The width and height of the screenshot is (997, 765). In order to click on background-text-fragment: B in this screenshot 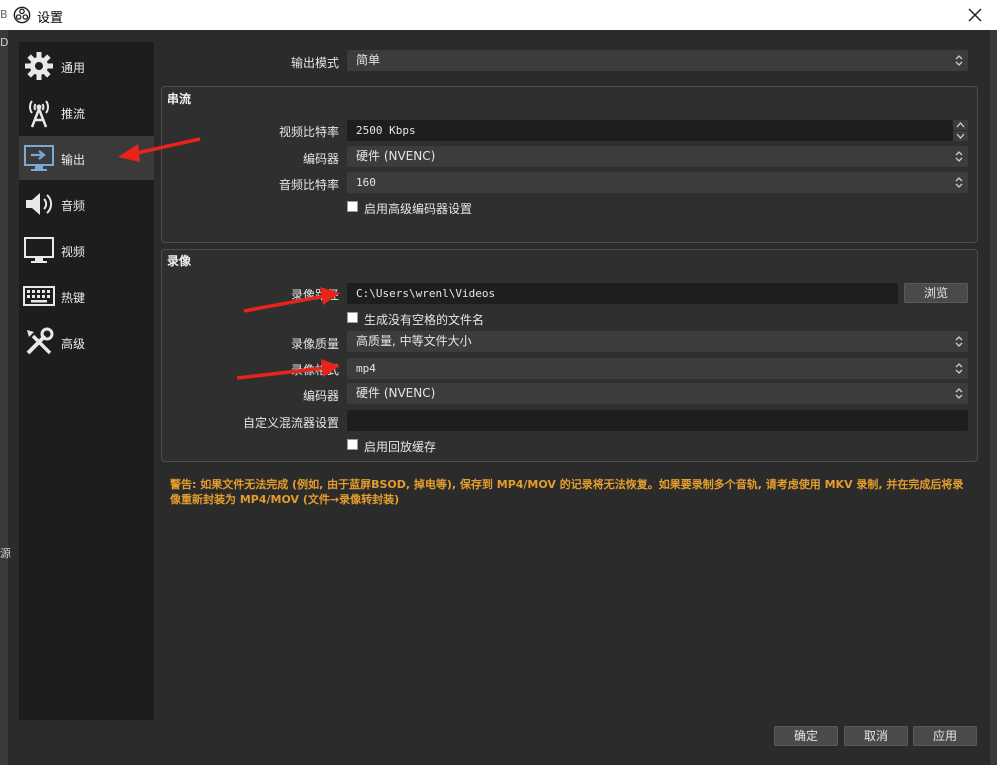, I will do `click(4, 14)`.